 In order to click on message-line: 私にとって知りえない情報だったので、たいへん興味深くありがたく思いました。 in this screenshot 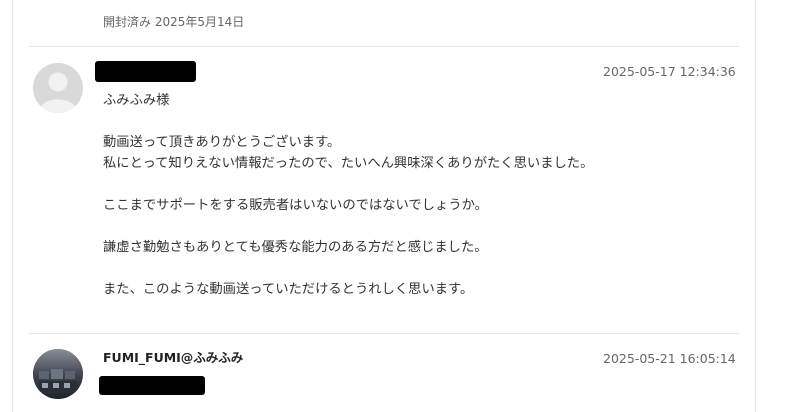, I will do `click(348, 163)`.